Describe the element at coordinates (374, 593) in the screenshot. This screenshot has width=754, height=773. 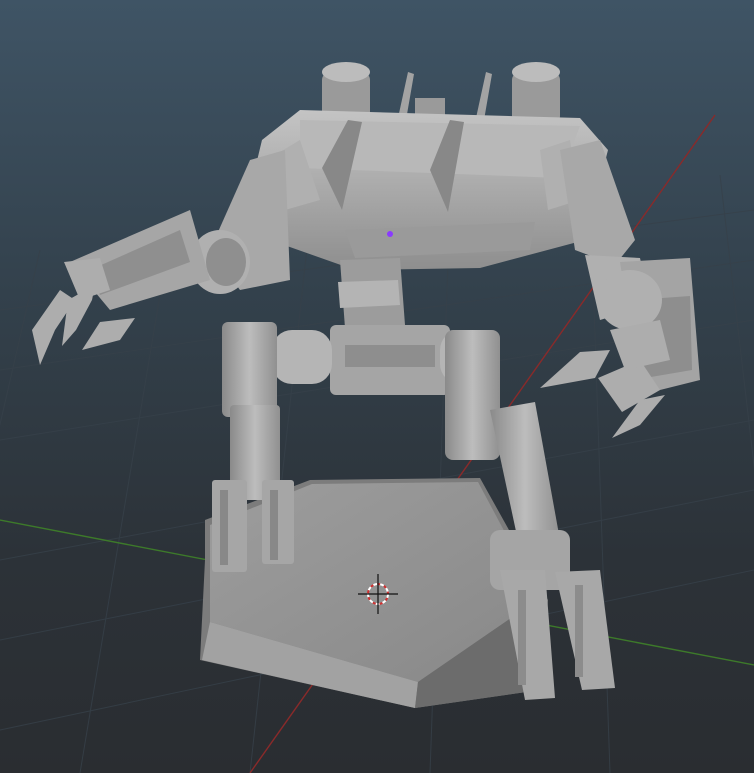
I see `hex-base` at that location.